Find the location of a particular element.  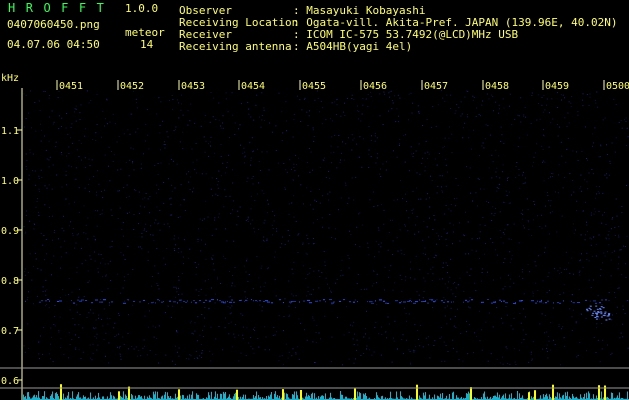

intensity-spike is located at coordinates (355, 394).